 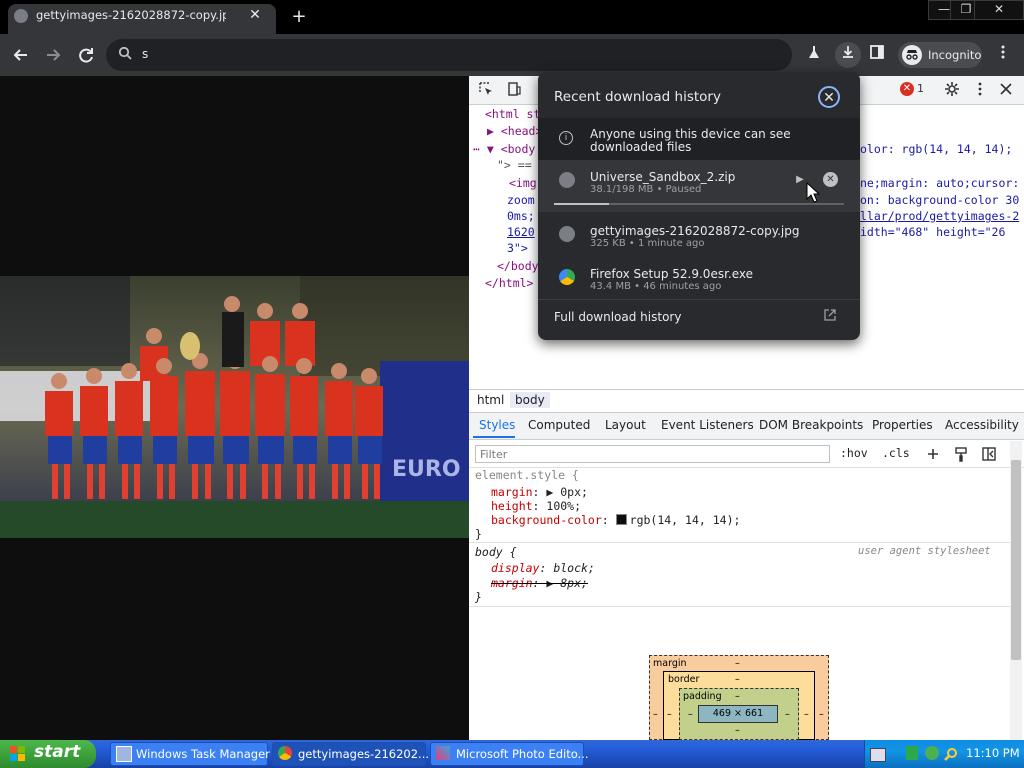 I want to click on address-bar, so click(x=449, y=55).